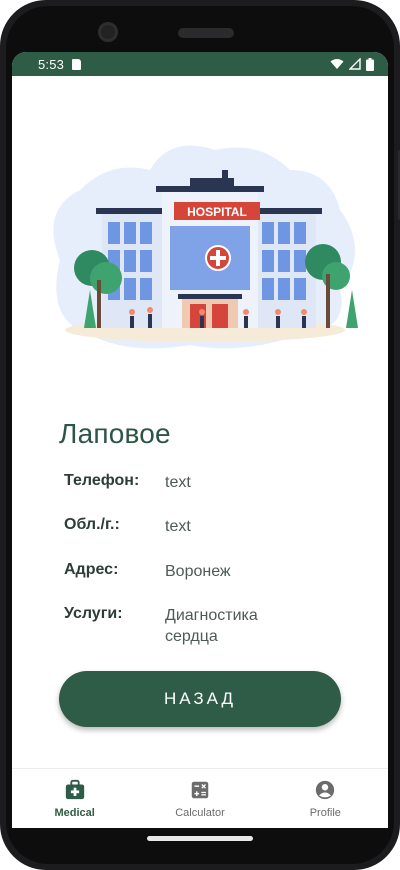 The image size is (400, 870). Describe the element at coordinates (178, 526) in the screenshot. I see `region-value: text` at that location.